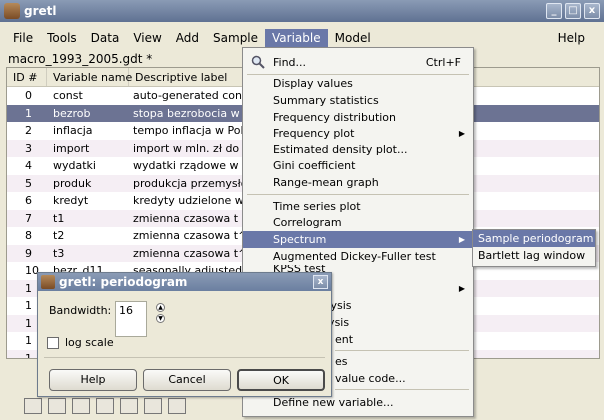 The image size is (604, 420). Describe the element at coordinates (358, 222) in the screenshot. I see `menu-item-correlogram: Correlogram` at that location.